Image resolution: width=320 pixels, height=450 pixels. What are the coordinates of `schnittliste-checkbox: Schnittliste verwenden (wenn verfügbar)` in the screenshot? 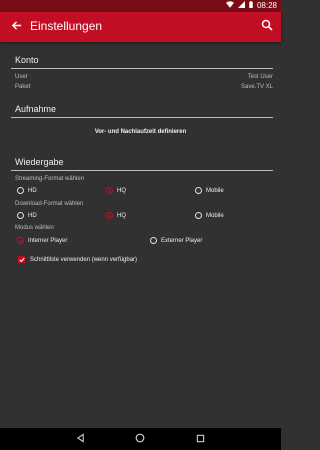 It's located at (77, 259).